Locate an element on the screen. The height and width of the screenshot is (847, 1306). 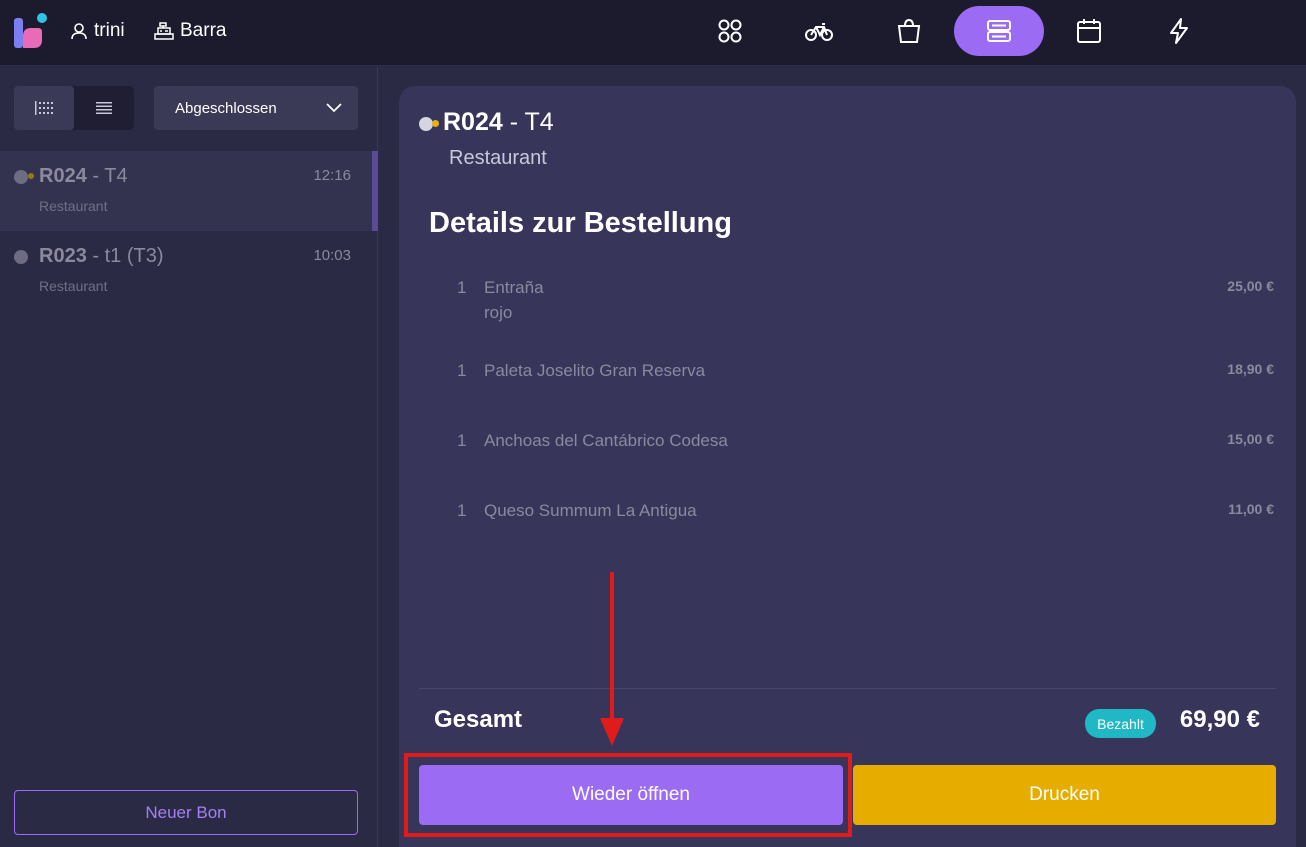
line-item-name: Anchoas del Cantábrico Codesa is located at coordinates (606, 440).